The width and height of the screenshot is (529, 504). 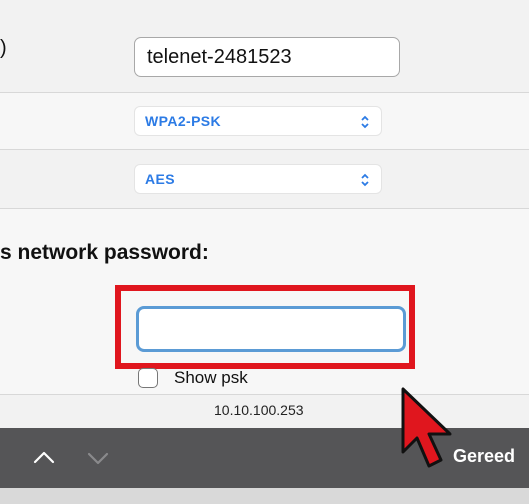 What do you see at coordinates (267, 57) in the screenshot?
I see `ssid-input` at bounding box center [267, 57].